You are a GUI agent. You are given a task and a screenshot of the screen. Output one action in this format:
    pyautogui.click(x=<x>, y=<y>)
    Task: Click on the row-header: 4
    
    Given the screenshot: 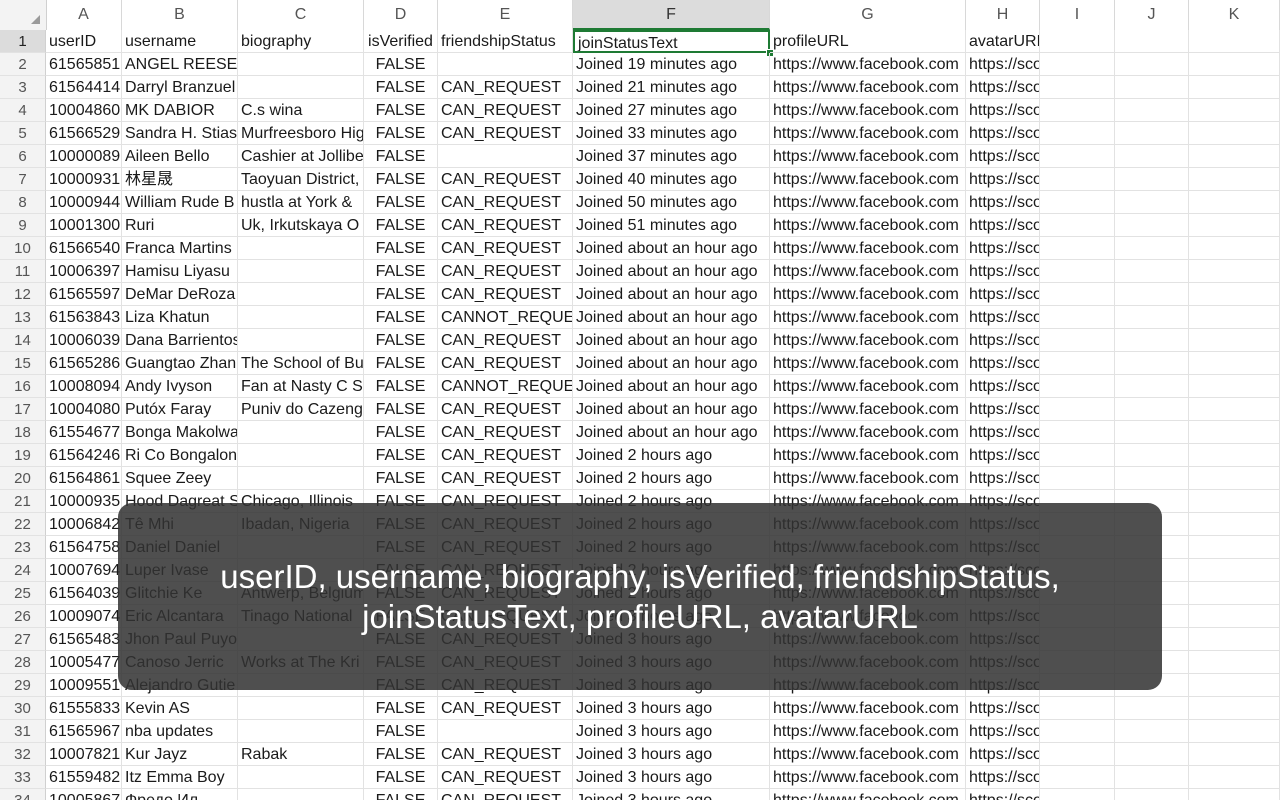 What is the action you would take?
    pyautogui.click(x=23, y=110)
    